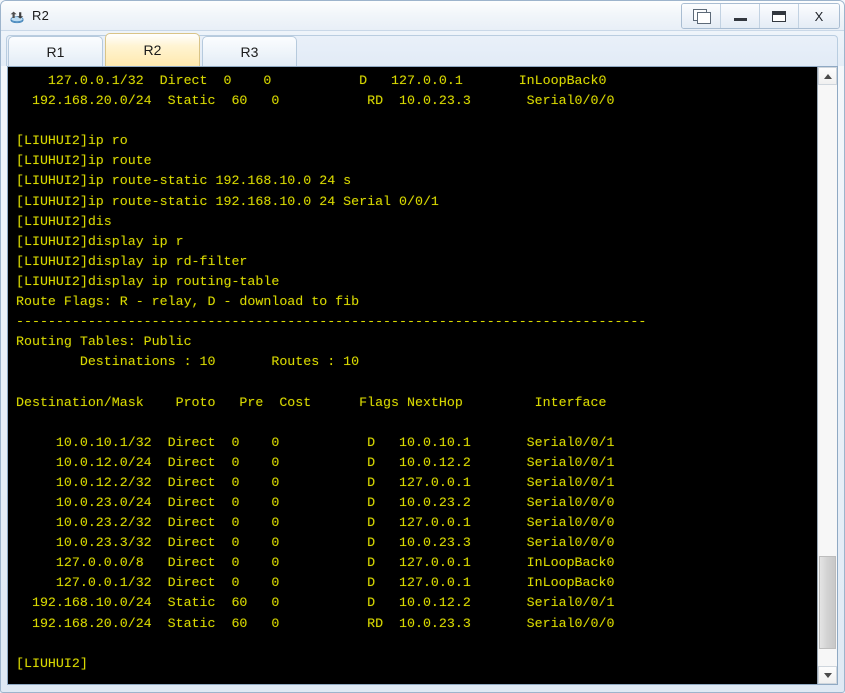 The height and width of the screenshot is (693, 845). I want to click on router-icon, so click(17, 16).